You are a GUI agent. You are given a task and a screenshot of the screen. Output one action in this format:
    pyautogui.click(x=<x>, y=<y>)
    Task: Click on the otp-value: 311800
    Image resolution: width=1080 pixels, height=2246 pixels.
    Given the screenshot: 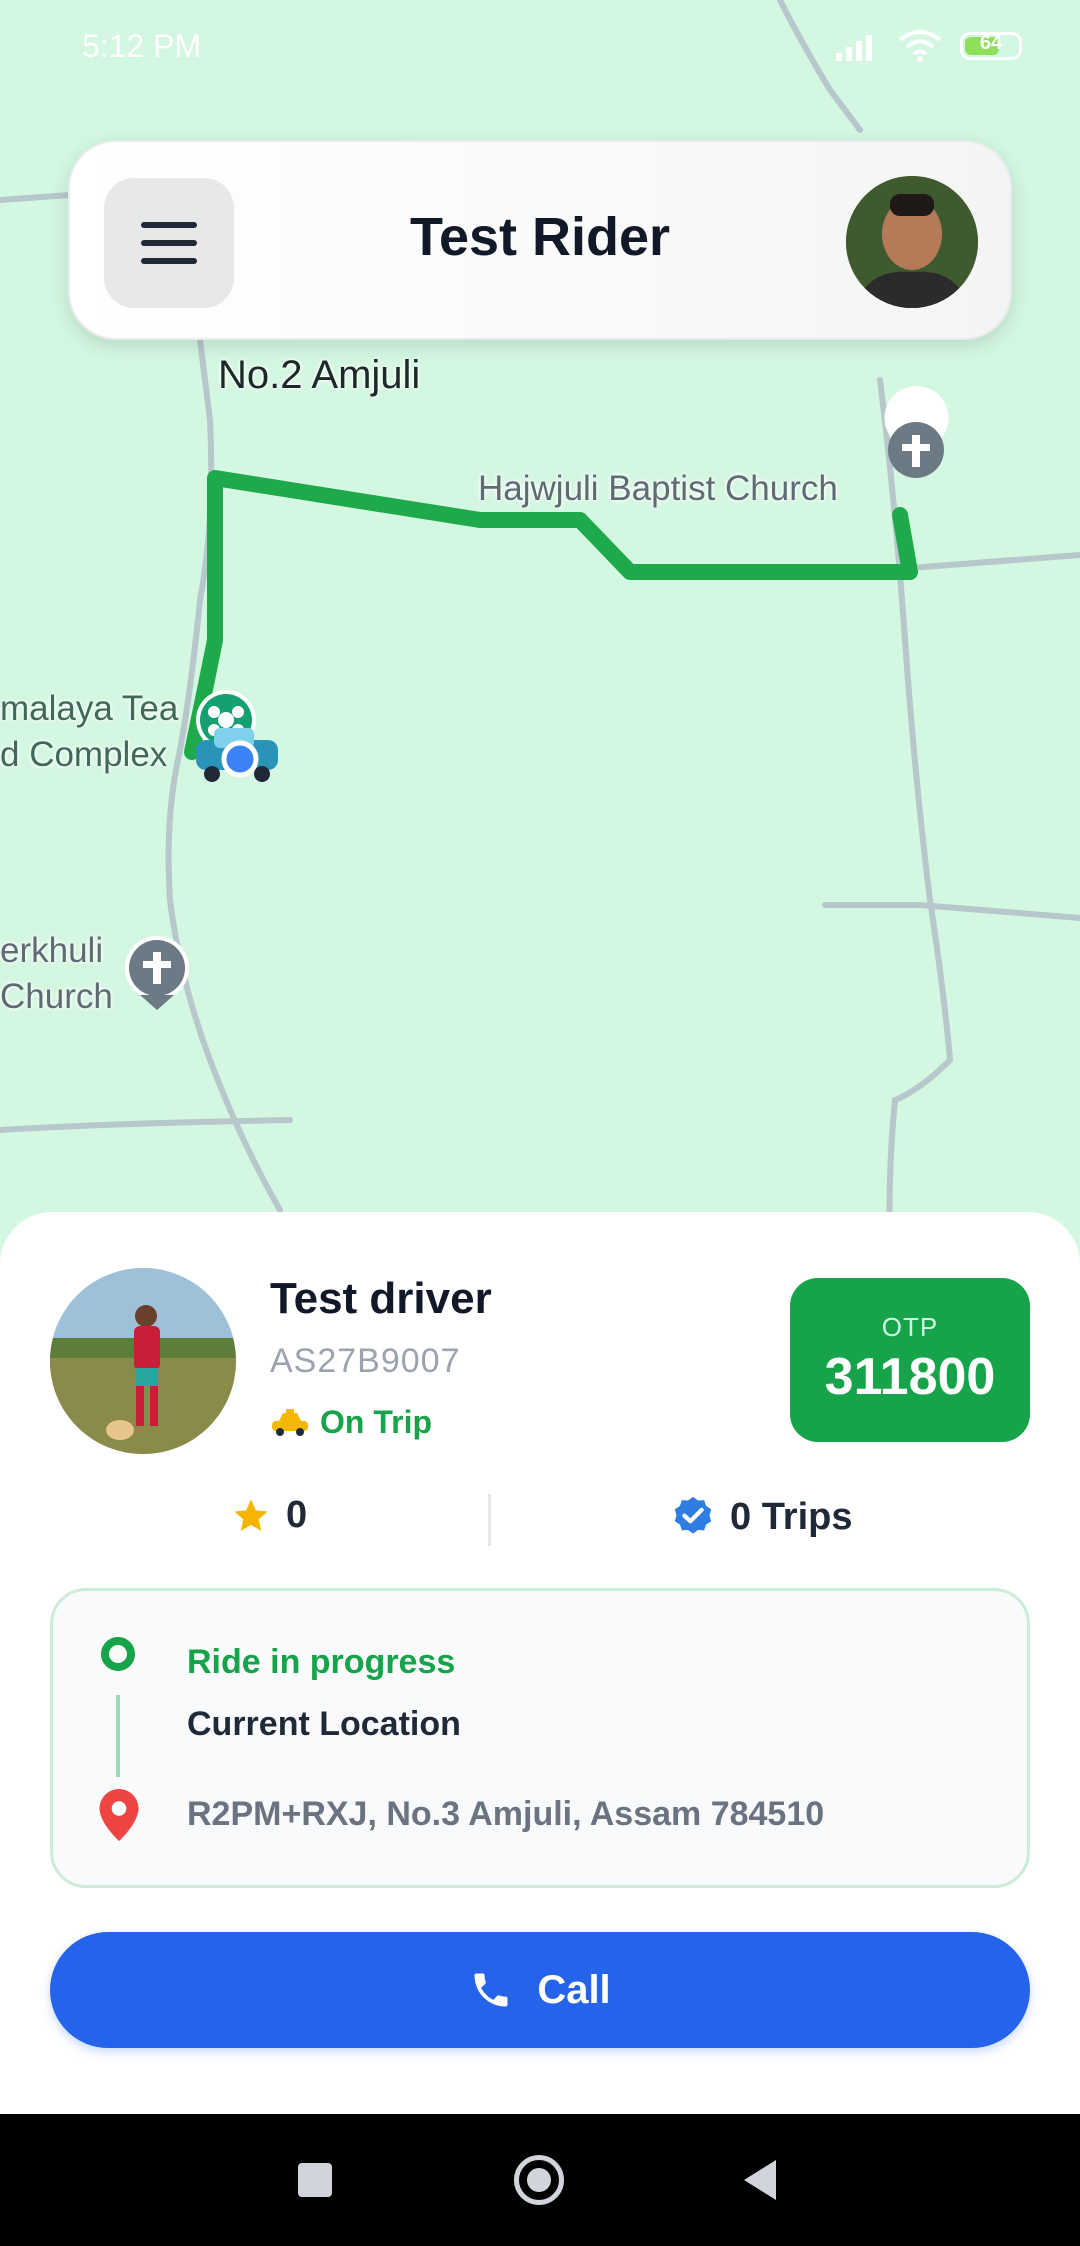 What is the action you would take?
    pyautogui.click(x=910, y=1377)
    